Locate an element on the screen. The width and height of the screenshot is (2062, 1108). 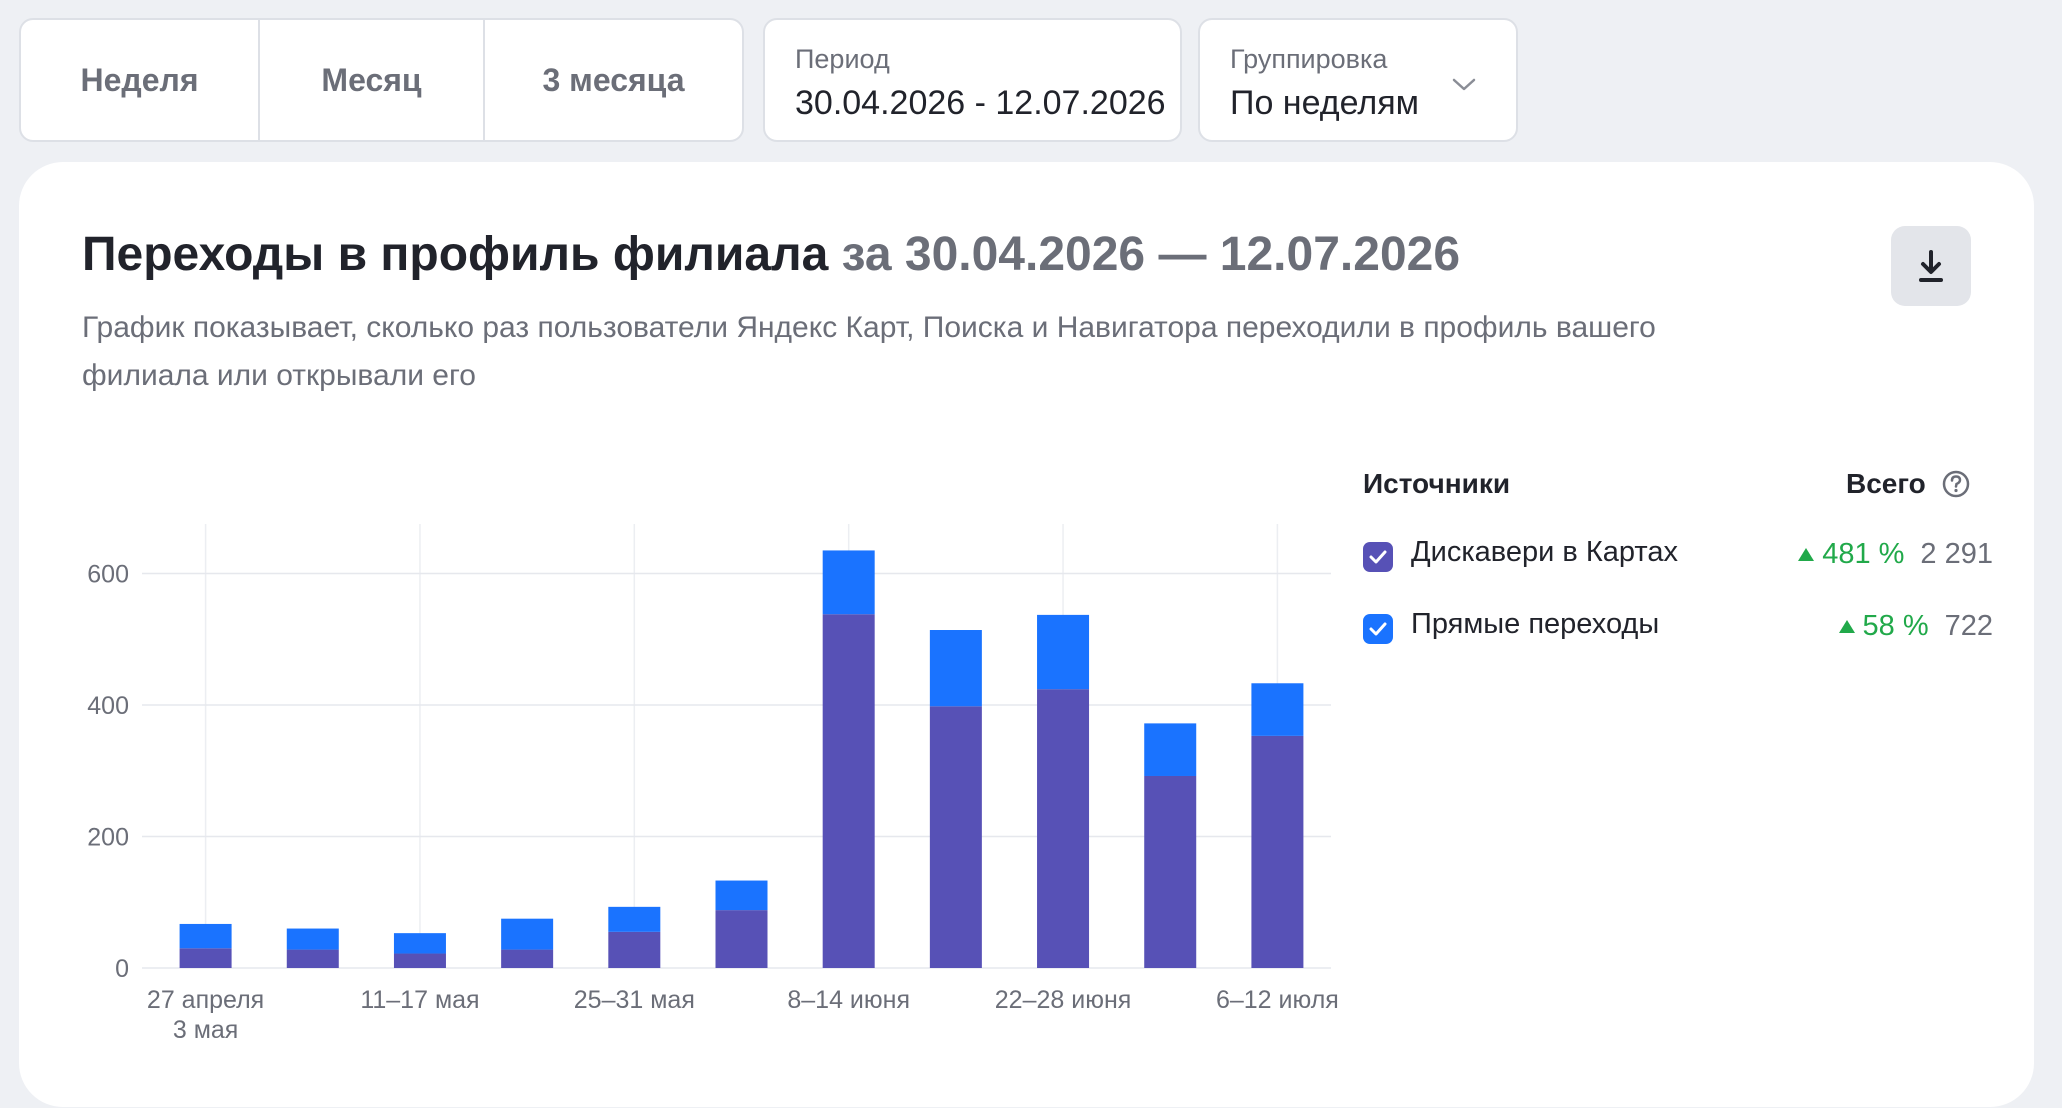
tab-week: Неделя is located at coordinates (140, 80).